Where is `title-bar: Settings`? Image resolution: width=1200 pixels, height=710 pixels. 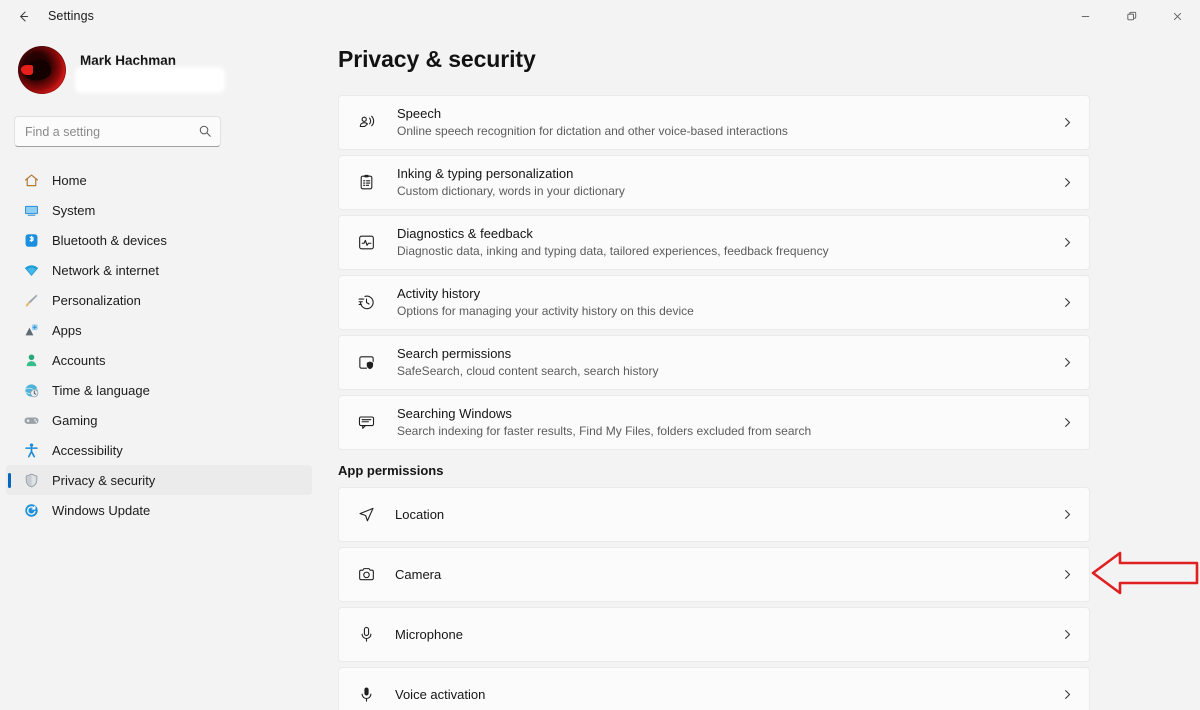 title-bar: Settings is located at coordinates (600, 16).